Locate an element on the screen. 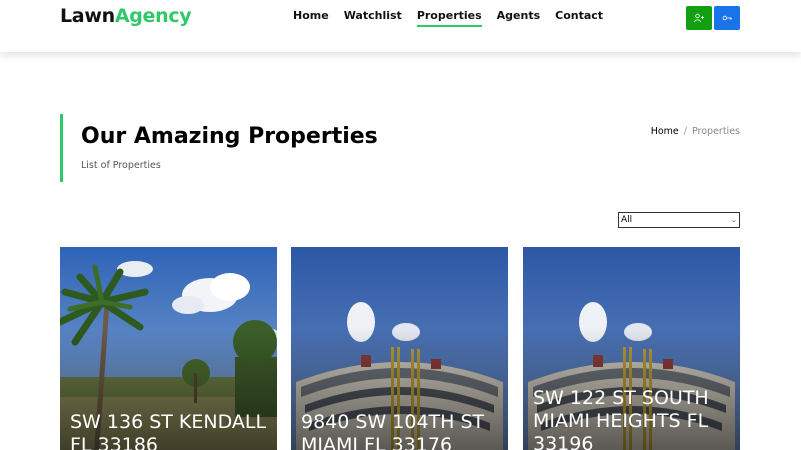  register-button is located at coordinates (699, 18).